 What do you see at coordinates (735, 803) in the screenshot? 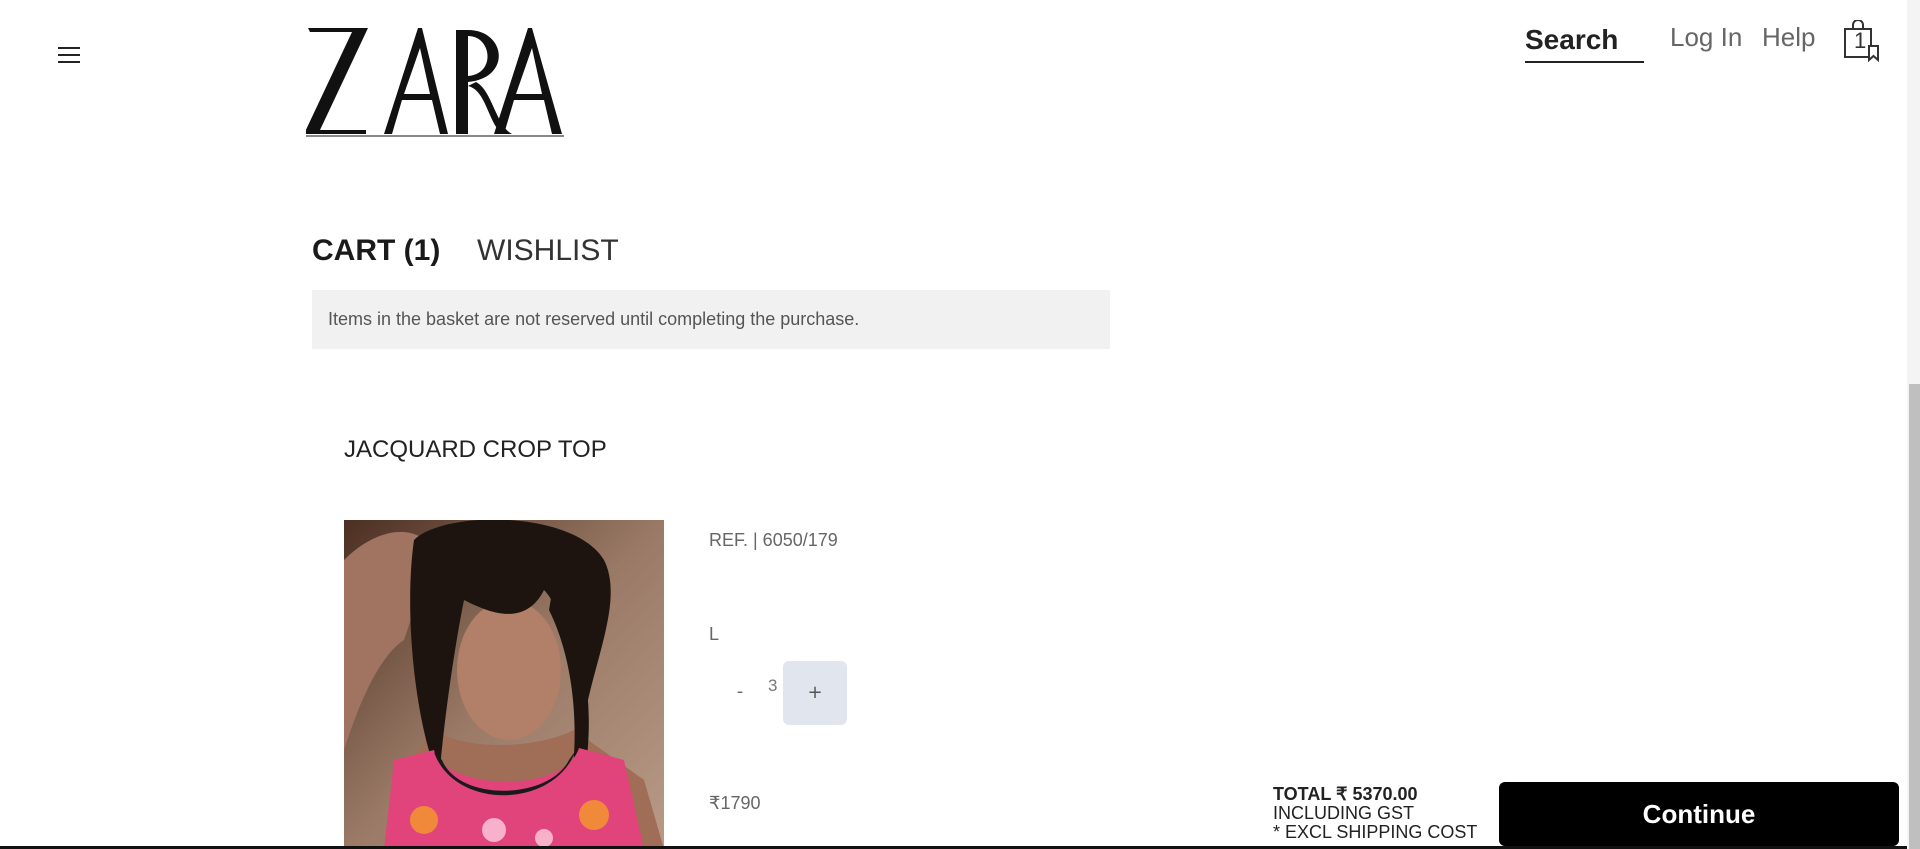
I see `product-price: ₹1790` at bounding box center [735, 803].